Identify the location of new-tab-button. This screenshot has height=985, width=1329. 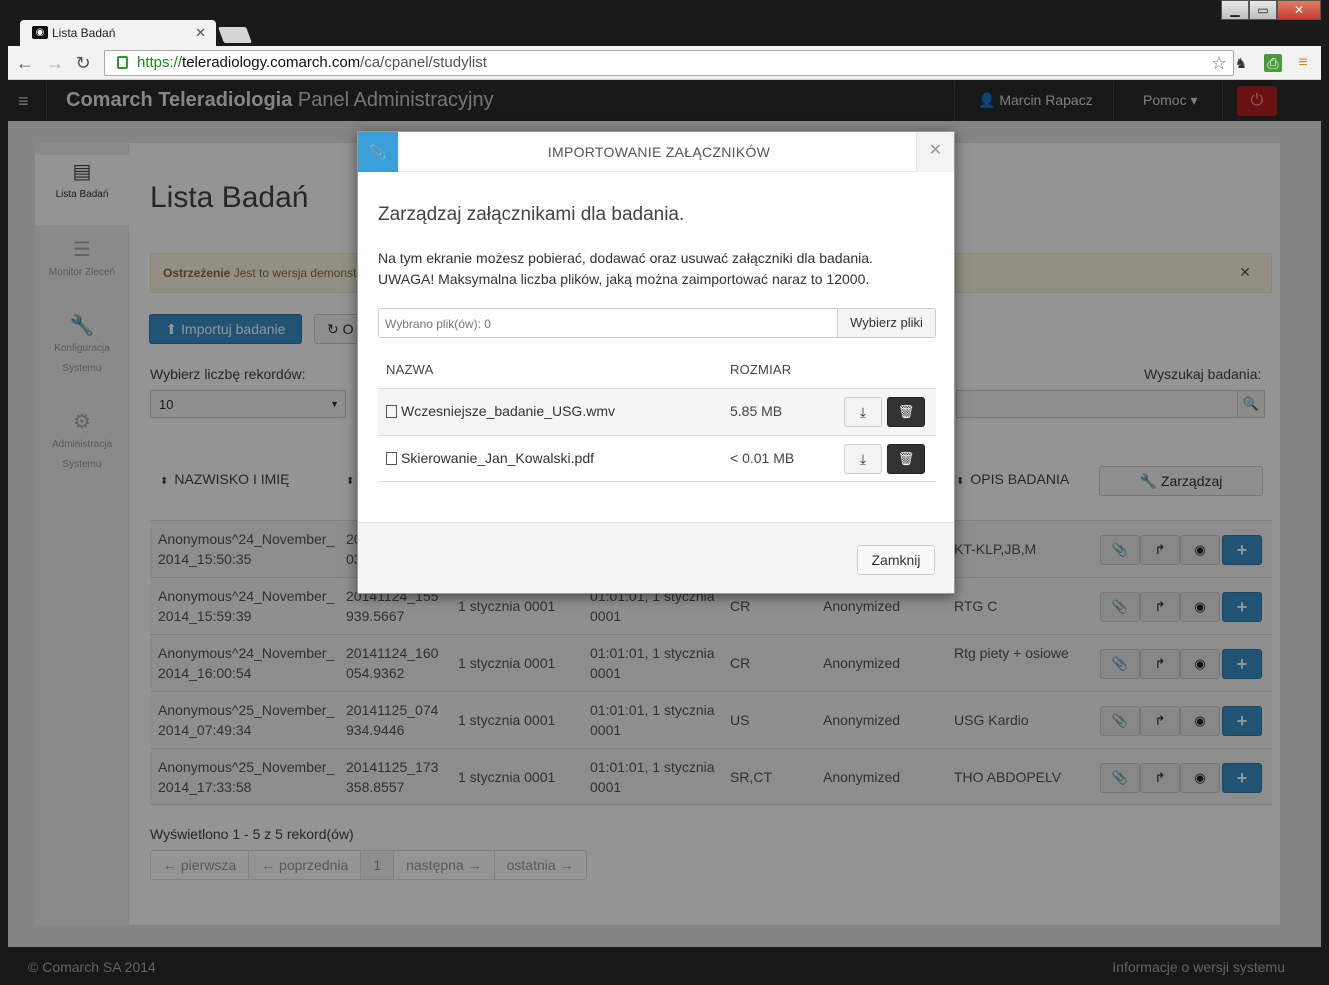
(235, 35).